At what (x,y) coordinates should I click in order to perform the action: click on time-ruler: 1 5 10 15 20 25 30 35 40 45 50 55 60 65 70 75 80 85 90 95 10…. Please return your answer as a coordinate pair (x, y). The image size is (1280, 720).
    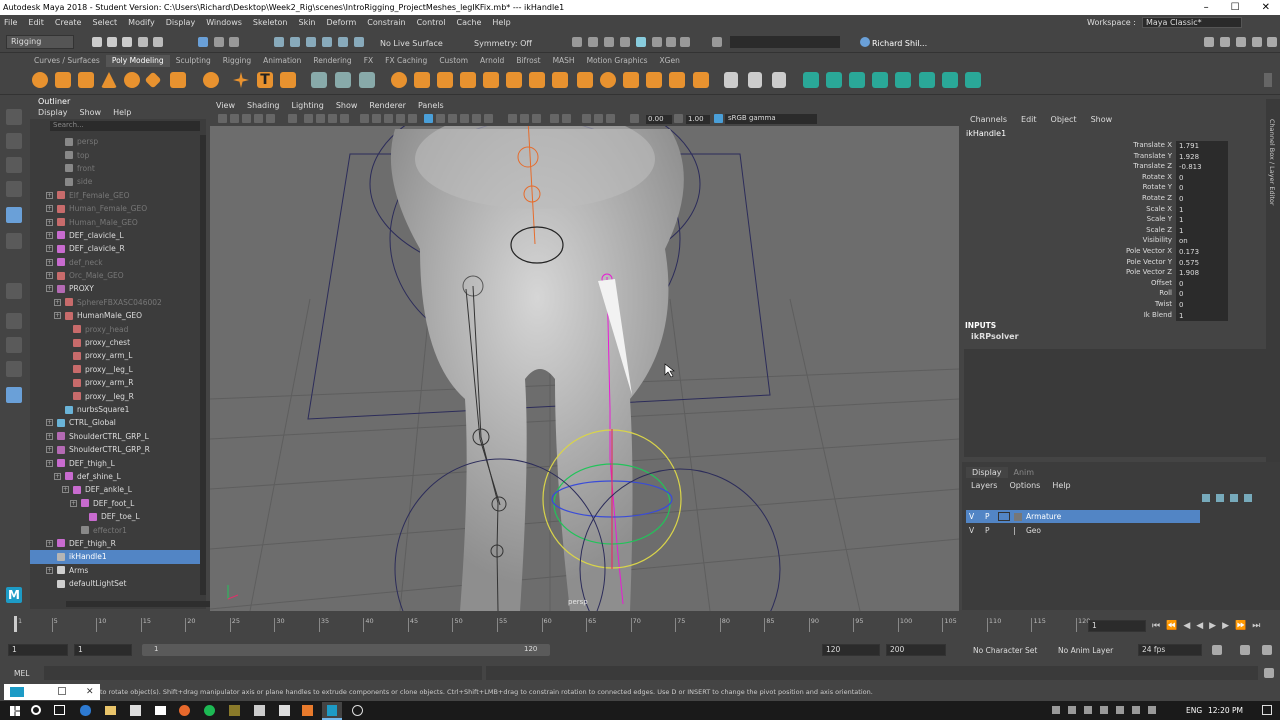
    Looking at the image, I should click on (549, 625).